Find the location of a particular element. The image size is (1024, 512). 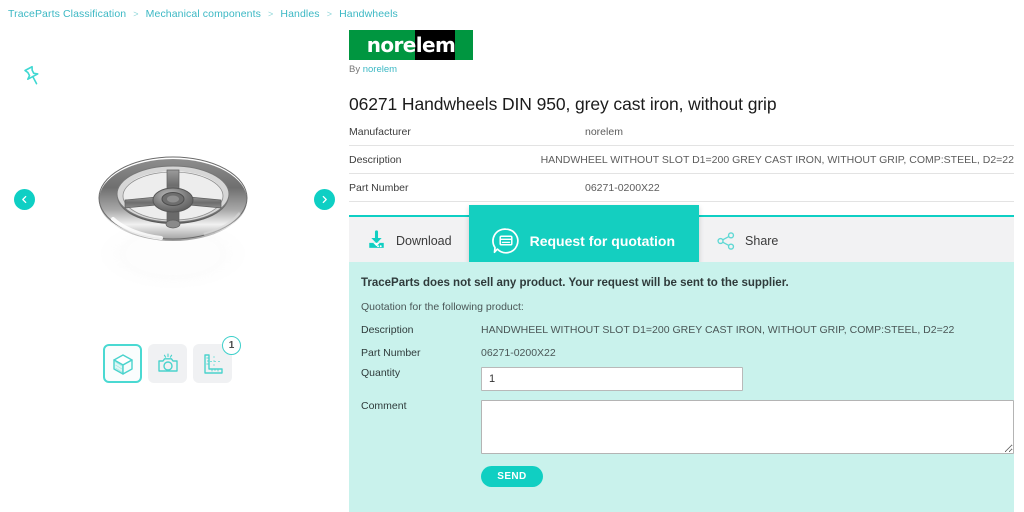

share-nodes-icon is located at coordinates (726, 241).